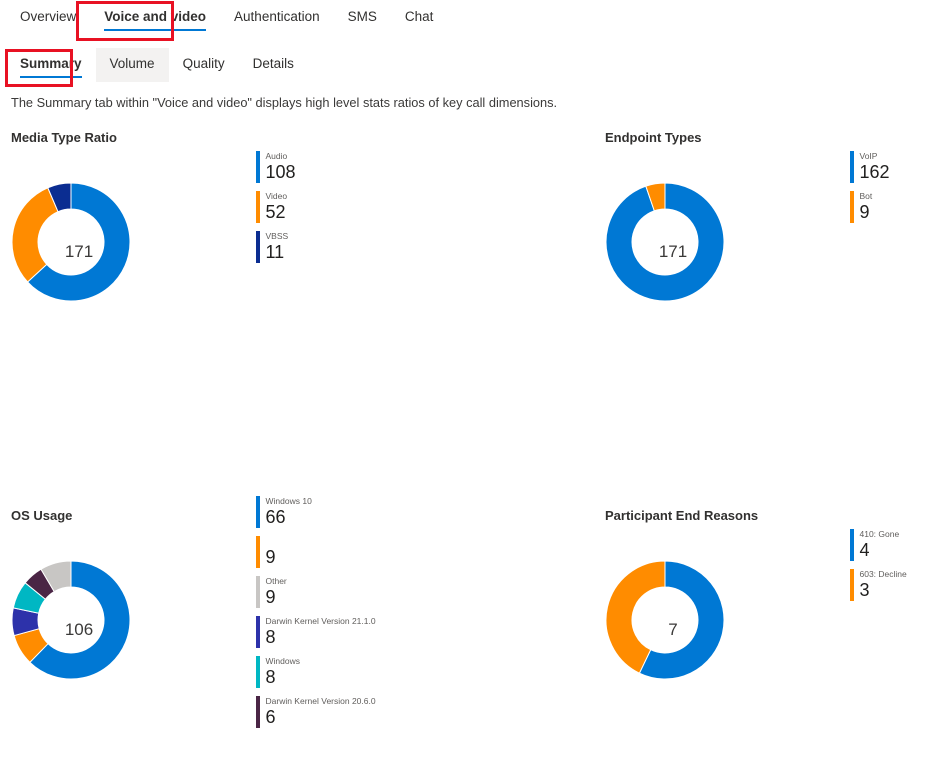 The image size is (936, 778). What do you see at coordinates (468, 64) in the screenshot?
I see `secondary-pivot-bar: Summary Volume Quality Details` at bounding box center [468, 64].